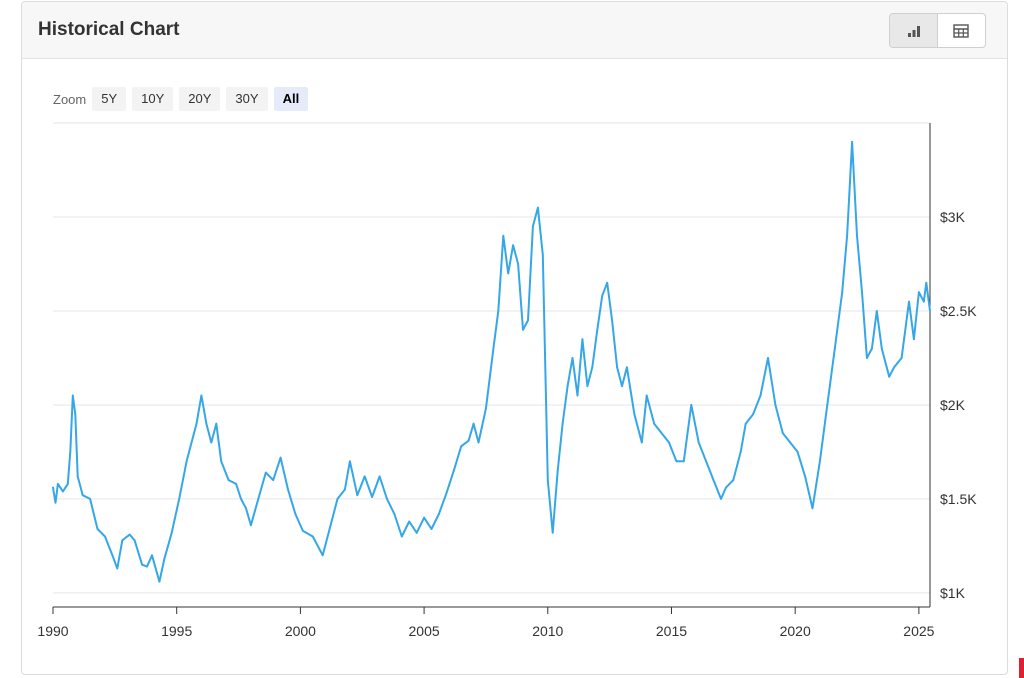  Describe the element at coordinates (918, 631) in the screenshot. I see `x-tick-label: 2025` at that location.